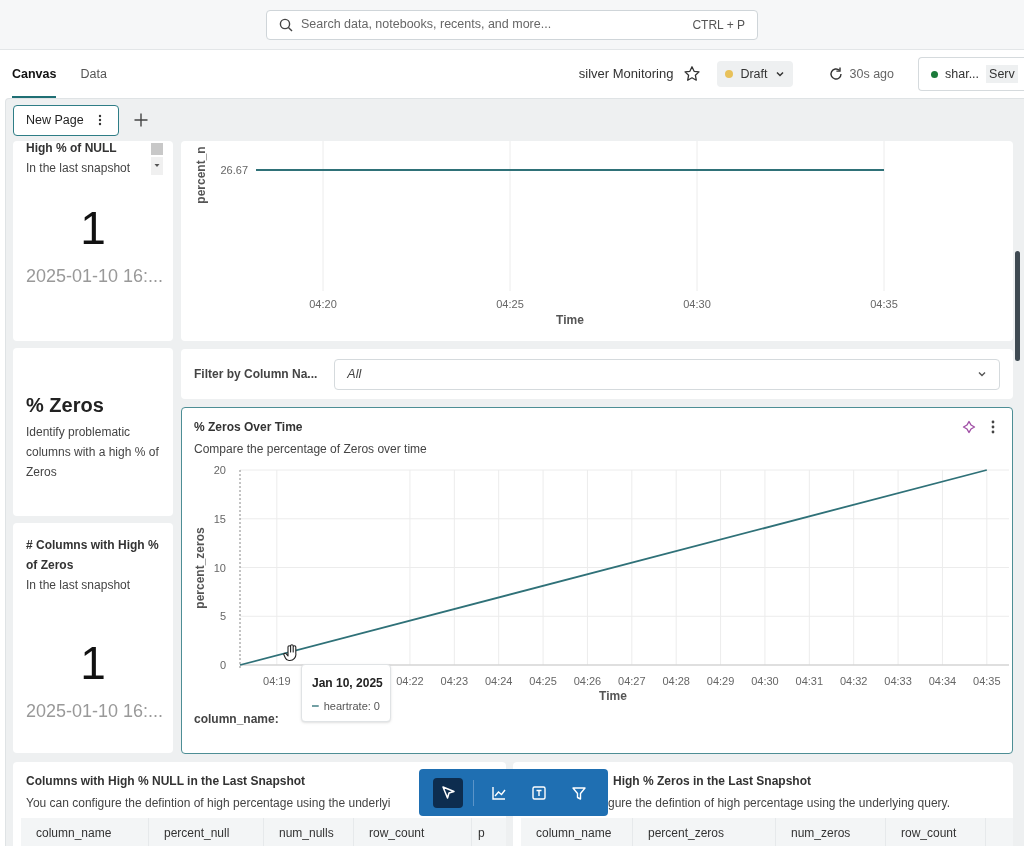  I want to click on tooltip-entry: heartrate: 0, so click(351, 706).